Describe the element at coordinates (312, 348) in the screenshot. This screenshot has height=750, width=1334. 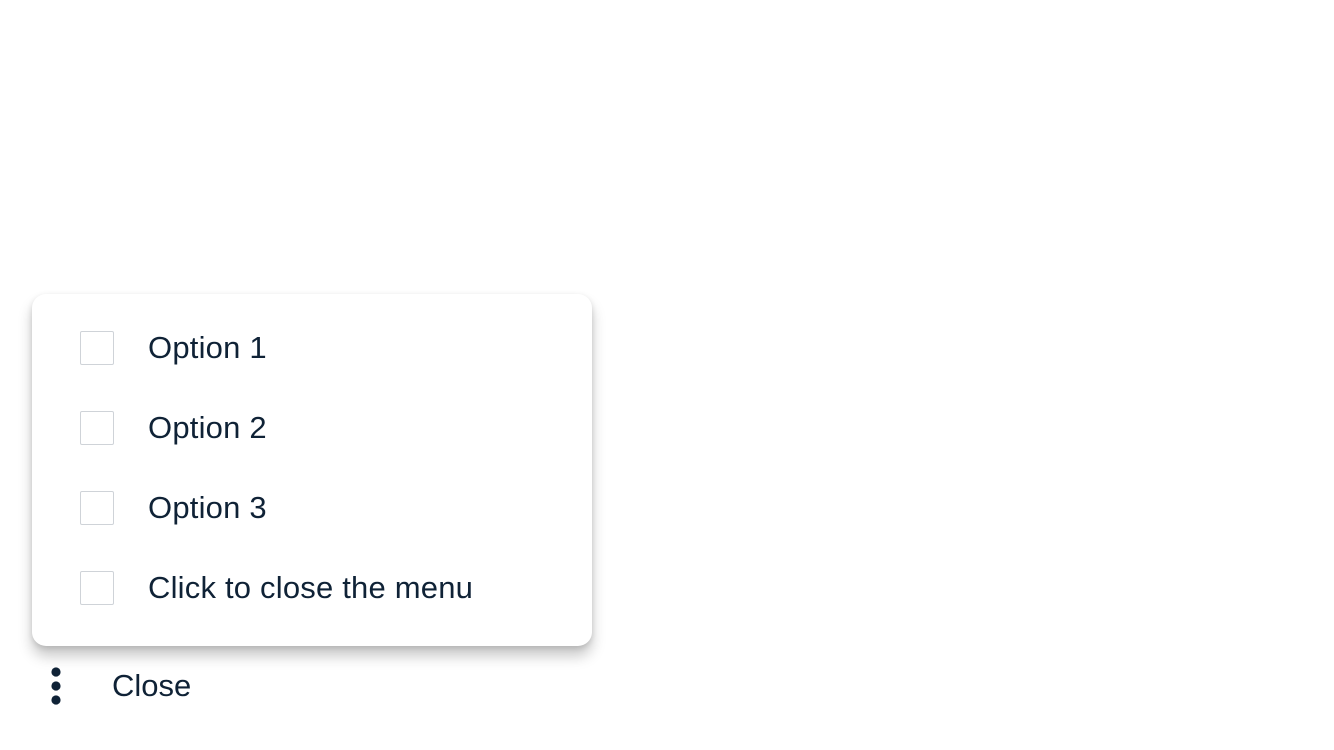
I see `menu-item-option-1: Option 1` at that location.